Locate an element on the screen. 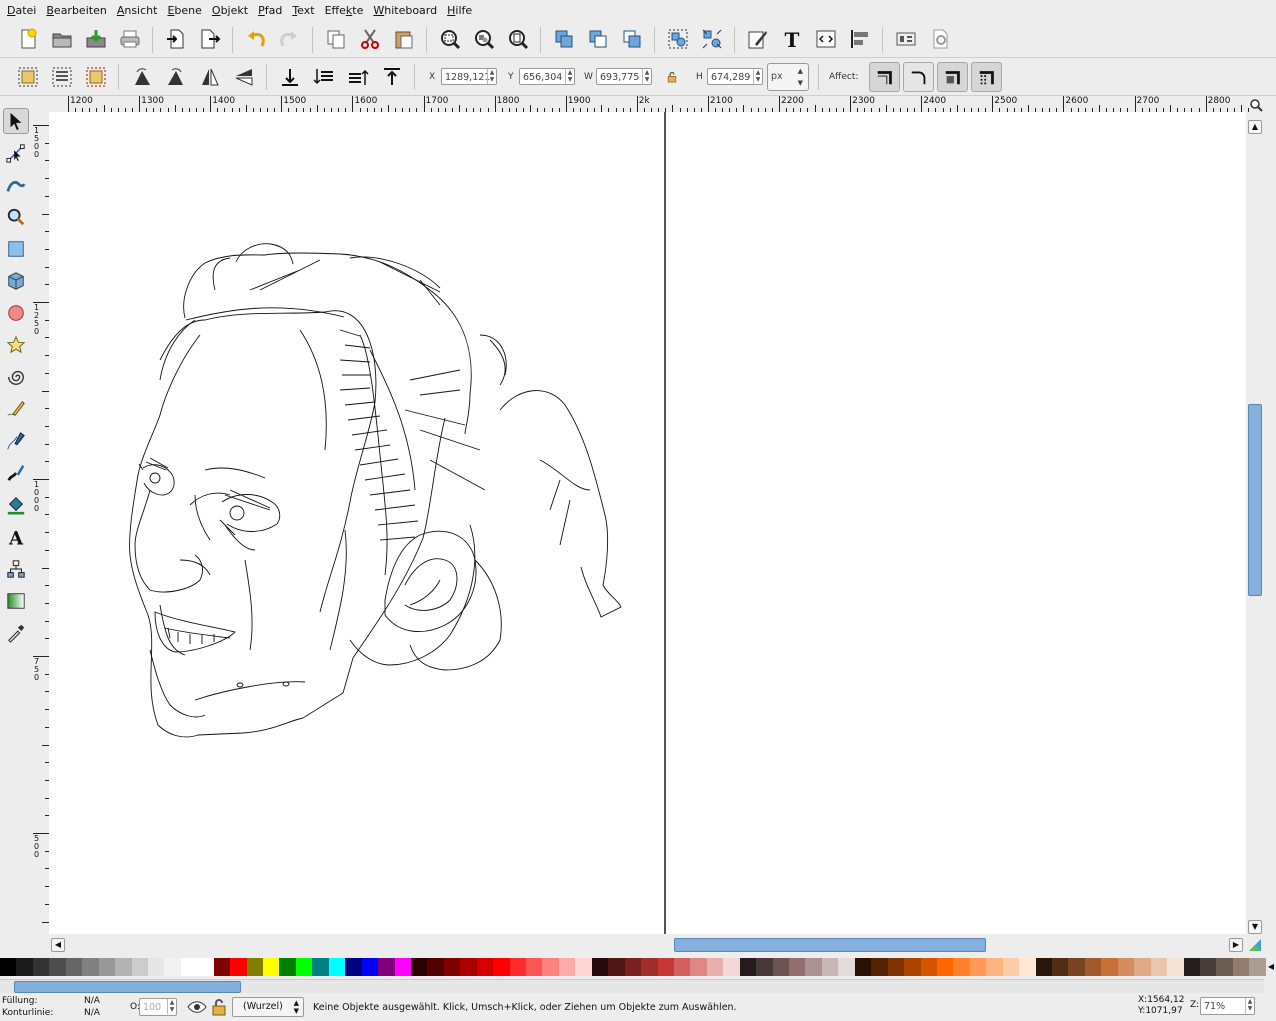 This screenshot has width=1276, height=1021. raise-to-top-button is located at coordinates (392, 77).